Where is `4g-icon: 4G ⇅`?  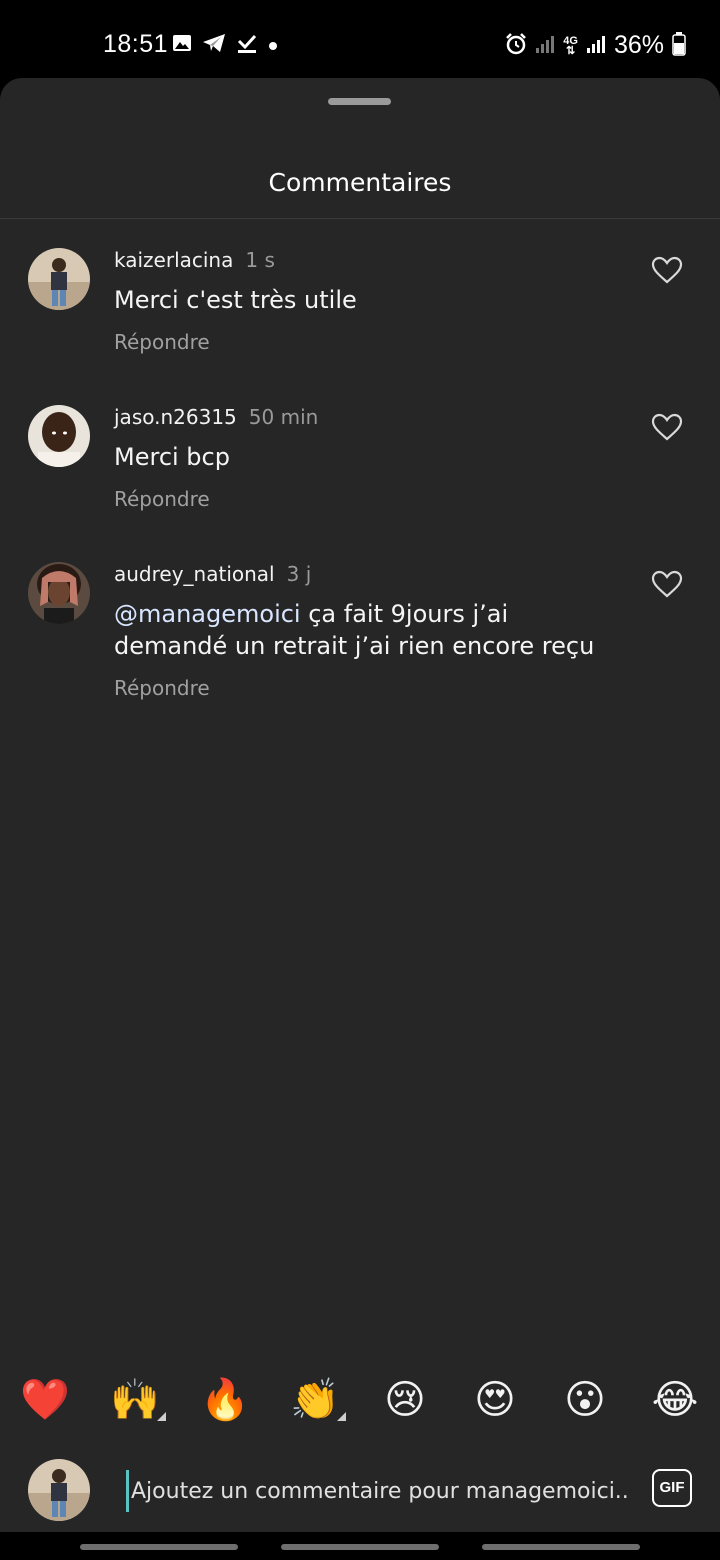
4g-icon: 4G ⇅ is located at coordinates (570, 45).